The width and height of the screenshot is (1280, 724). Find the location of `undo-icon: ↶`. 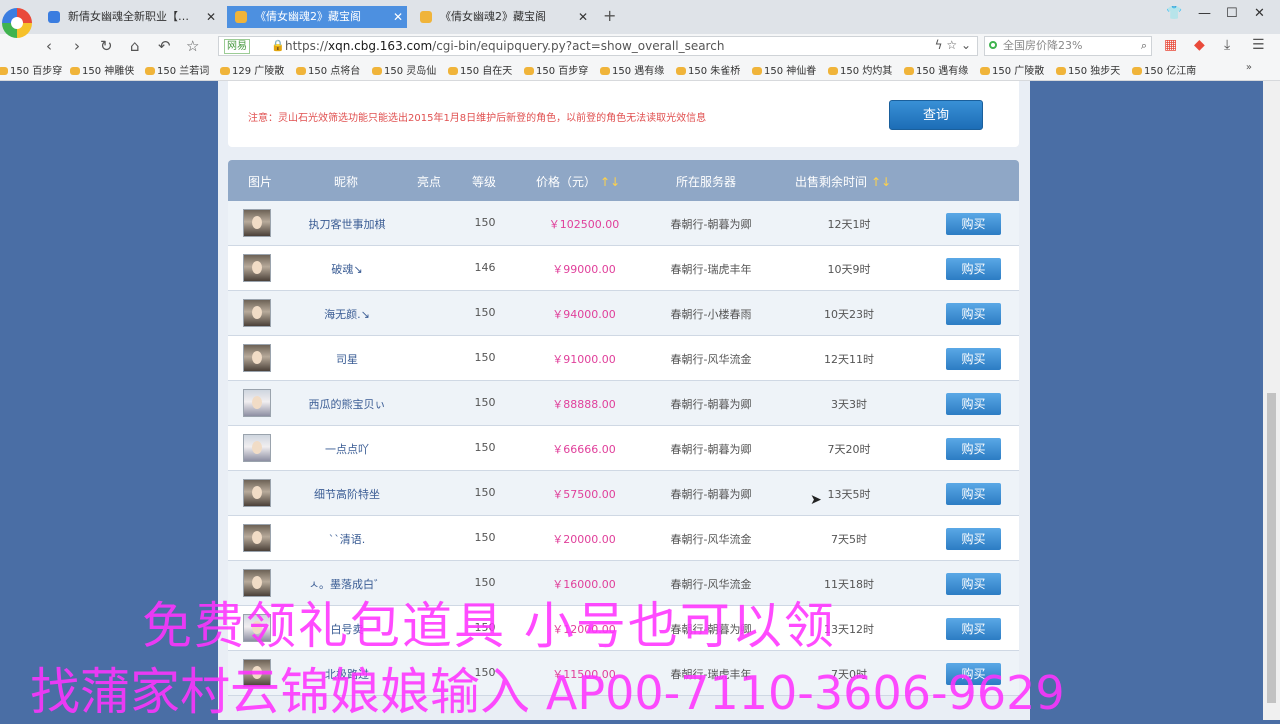

undo-icon: ↶ is located at coordinates (164, 46).